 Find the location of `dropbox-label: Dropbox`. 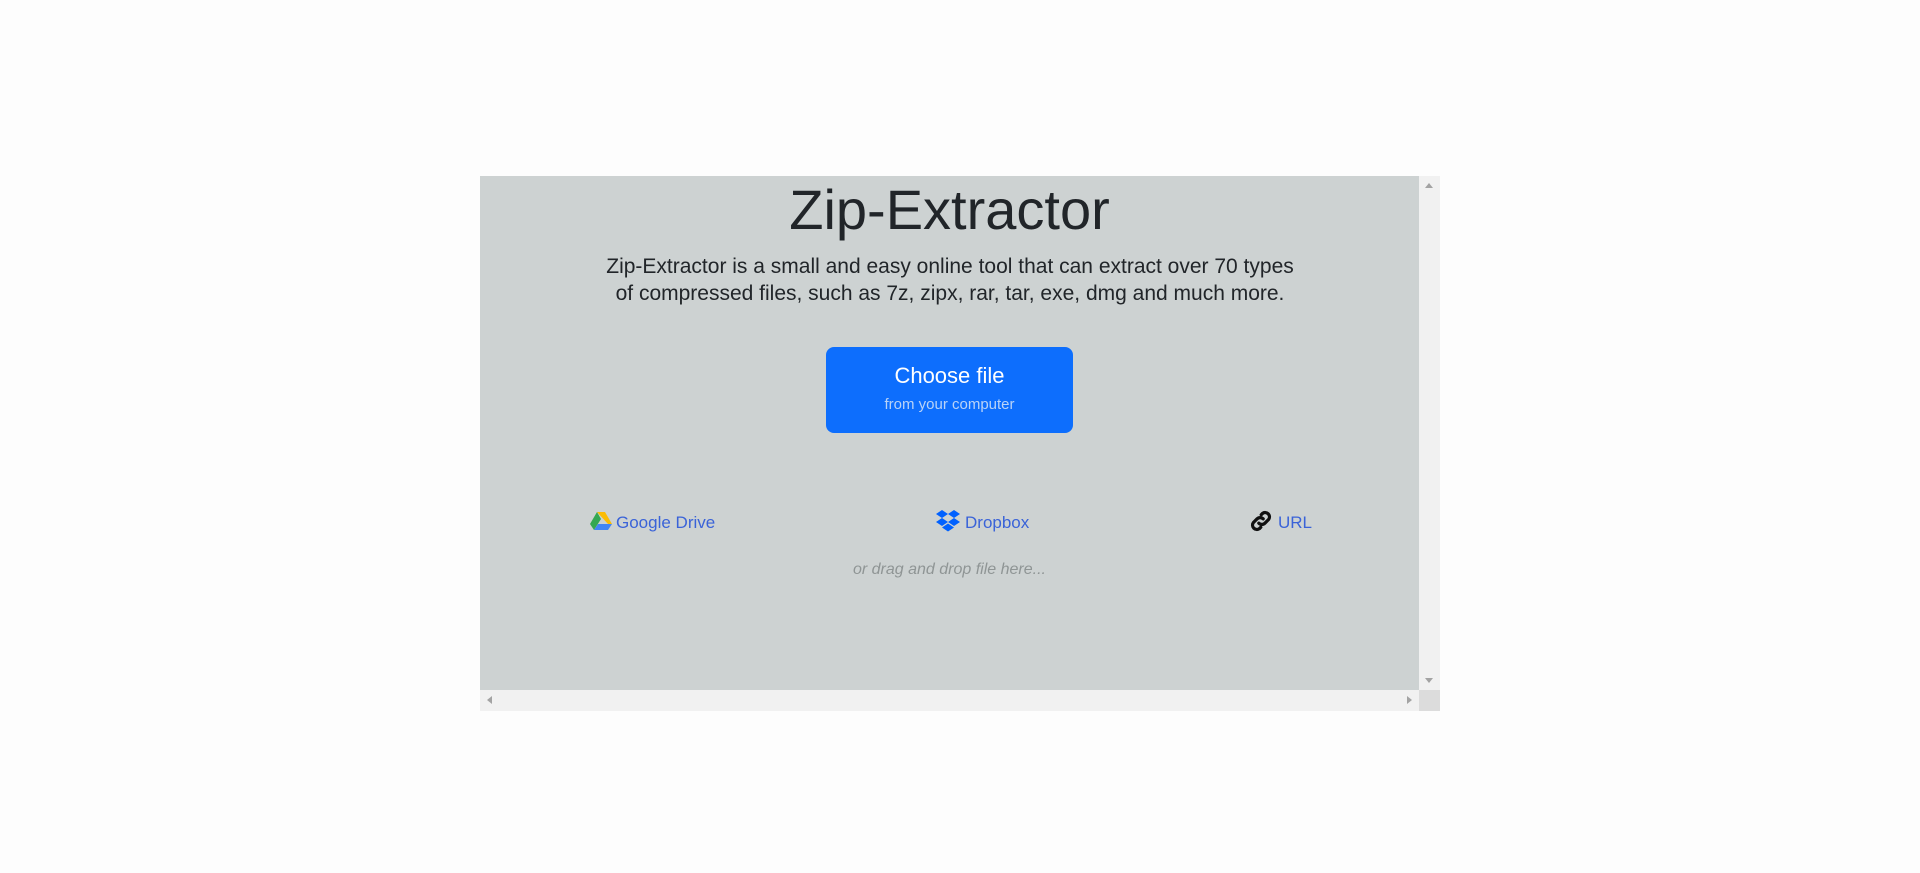

dropbox-label: Dropbox is located at coordinates (997, 522).